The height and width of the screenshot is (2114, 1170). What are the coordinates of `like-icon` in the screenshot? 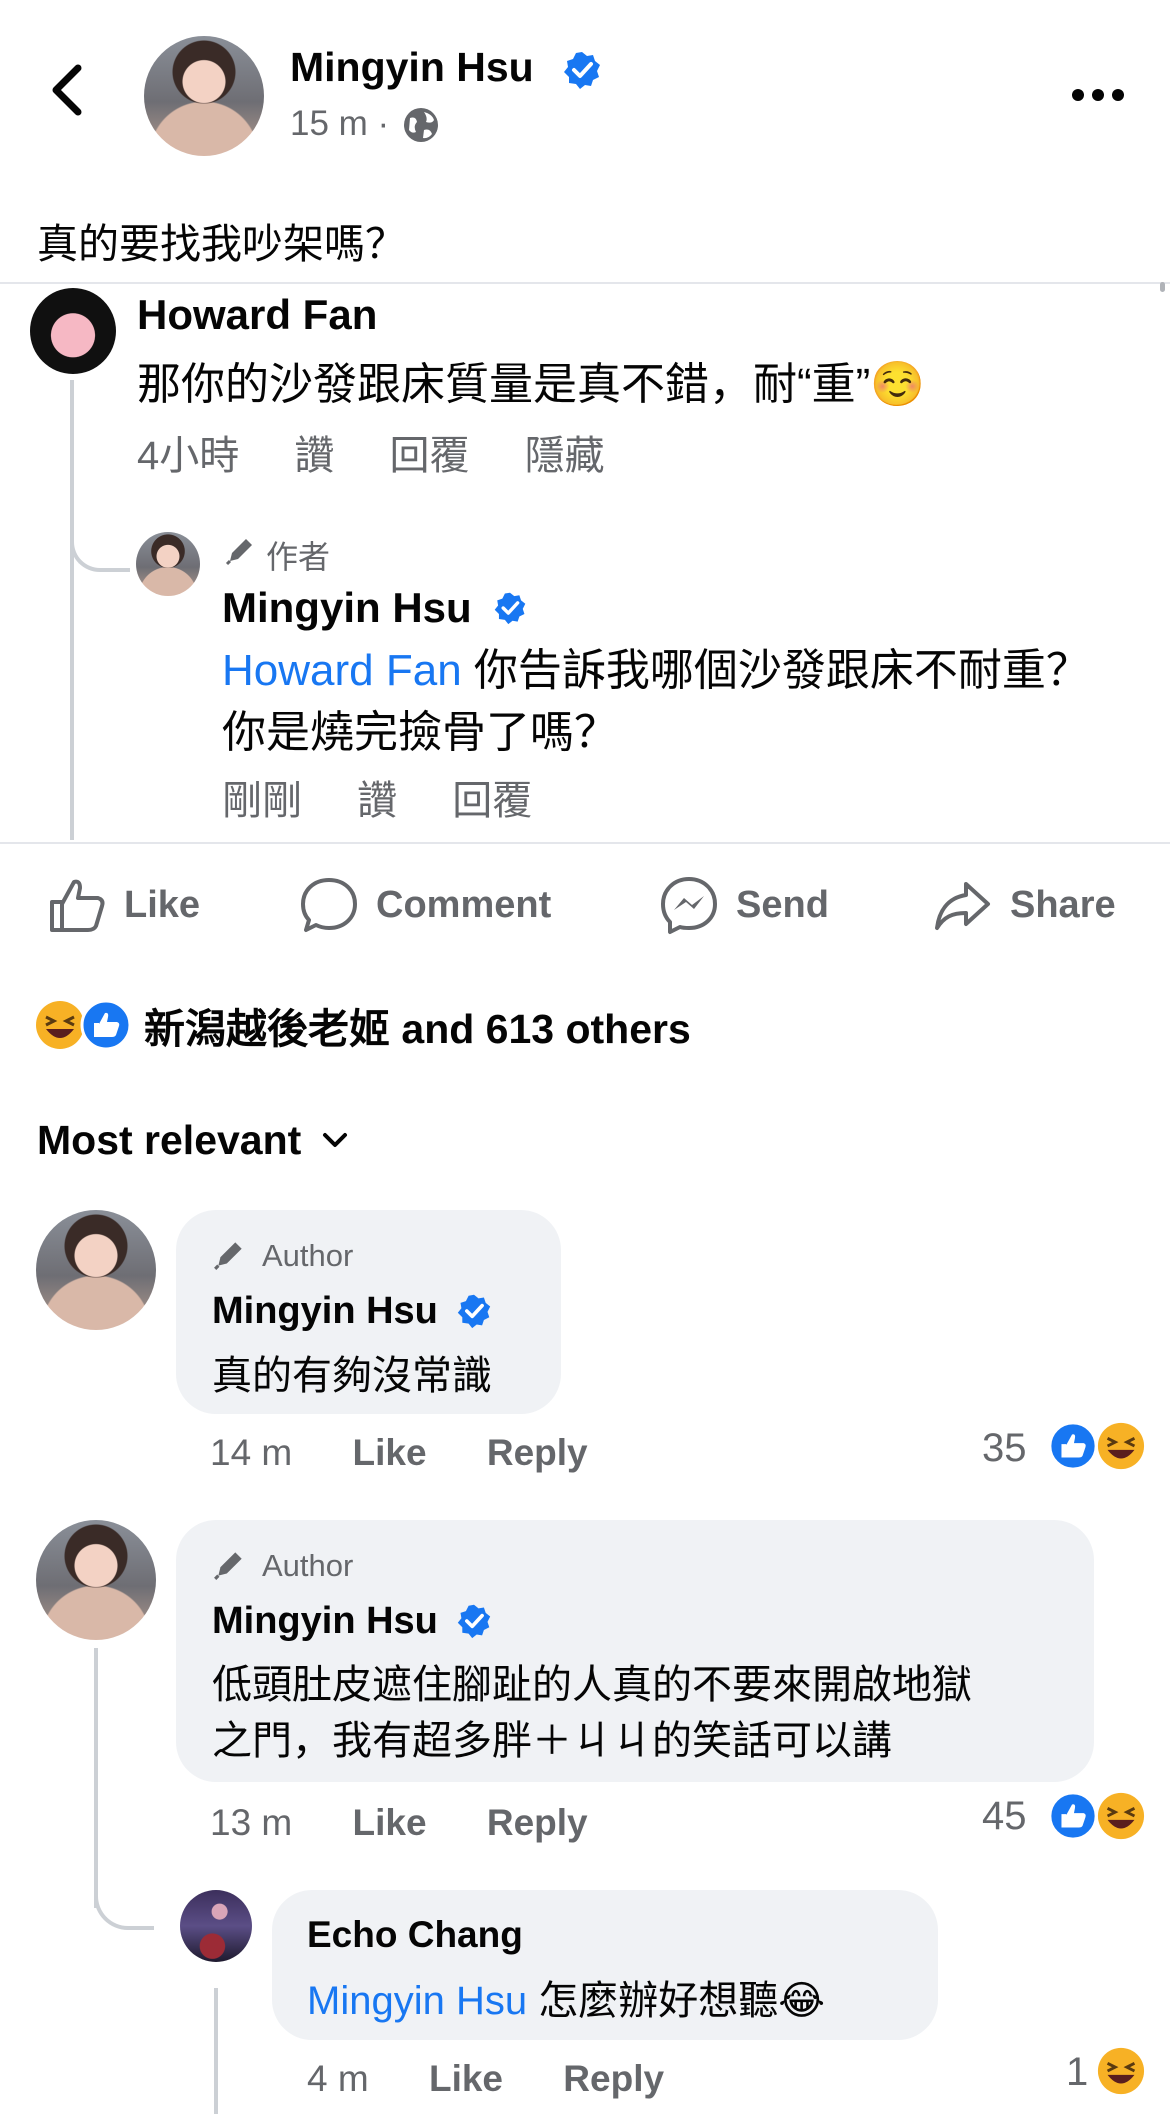 It's located at (77, 905).